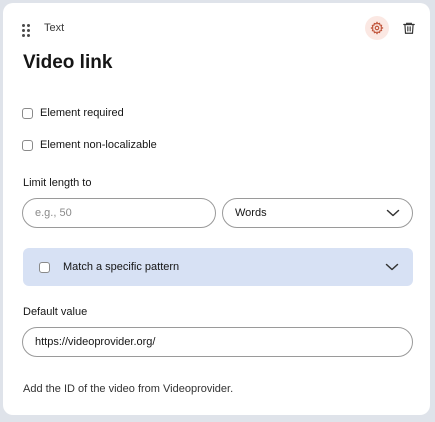  I want to click on element-nonlocalizable-label: Element non-localizable, so click(98, 145).